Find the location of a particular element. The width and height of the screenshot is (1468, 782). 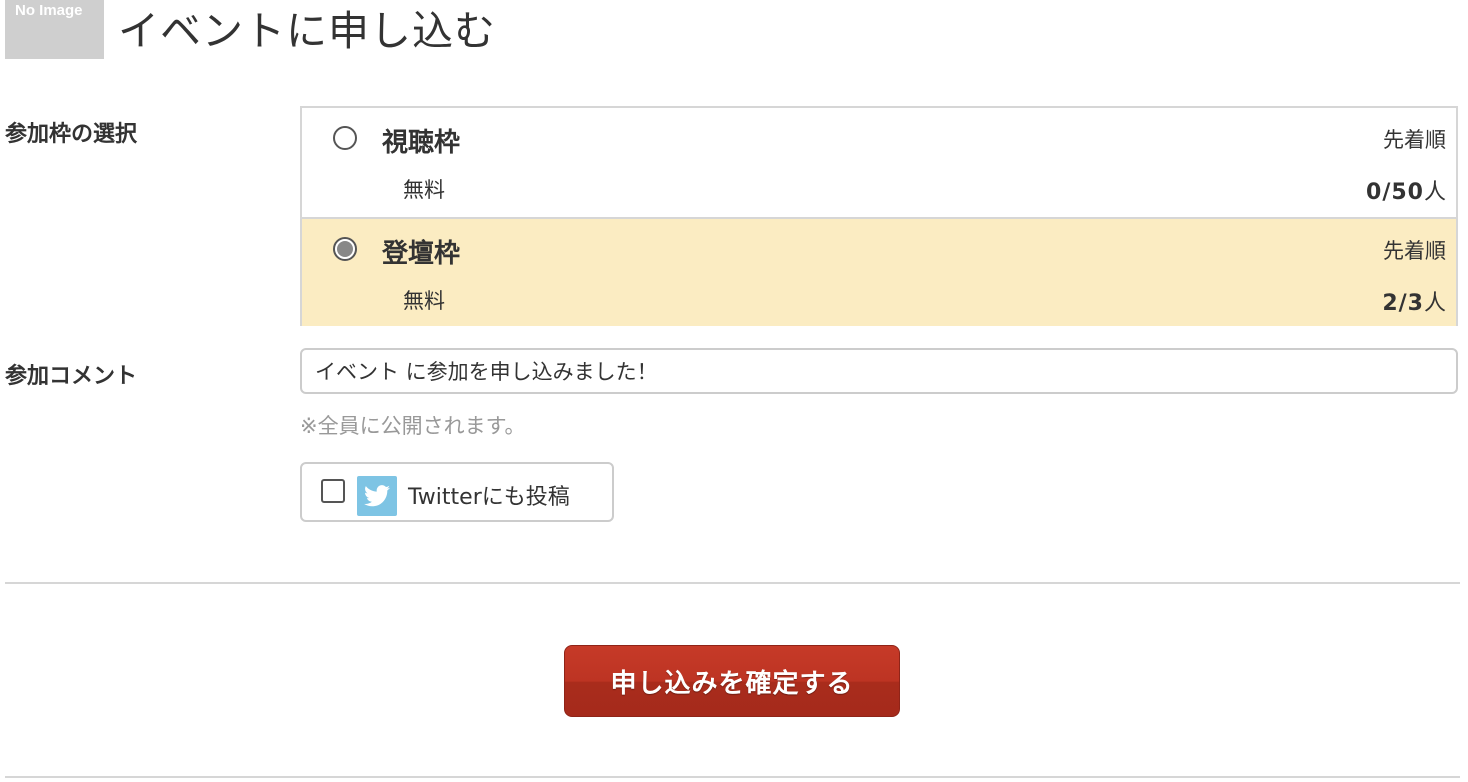

comment-label: 参加コメント is located at coordinates (71, 376).